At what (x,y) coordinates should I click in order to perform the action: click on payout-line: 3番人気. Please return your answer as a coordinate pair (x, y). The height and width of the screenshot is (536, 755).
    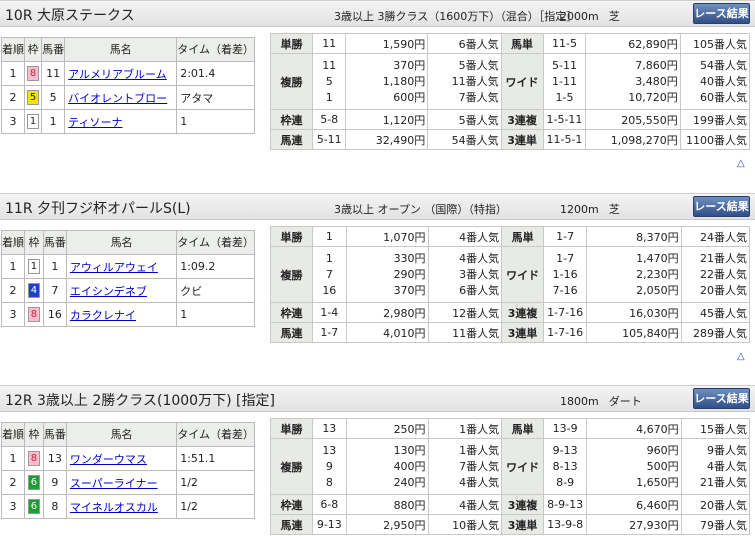
    Looking at the image, I should click on (479, 274).